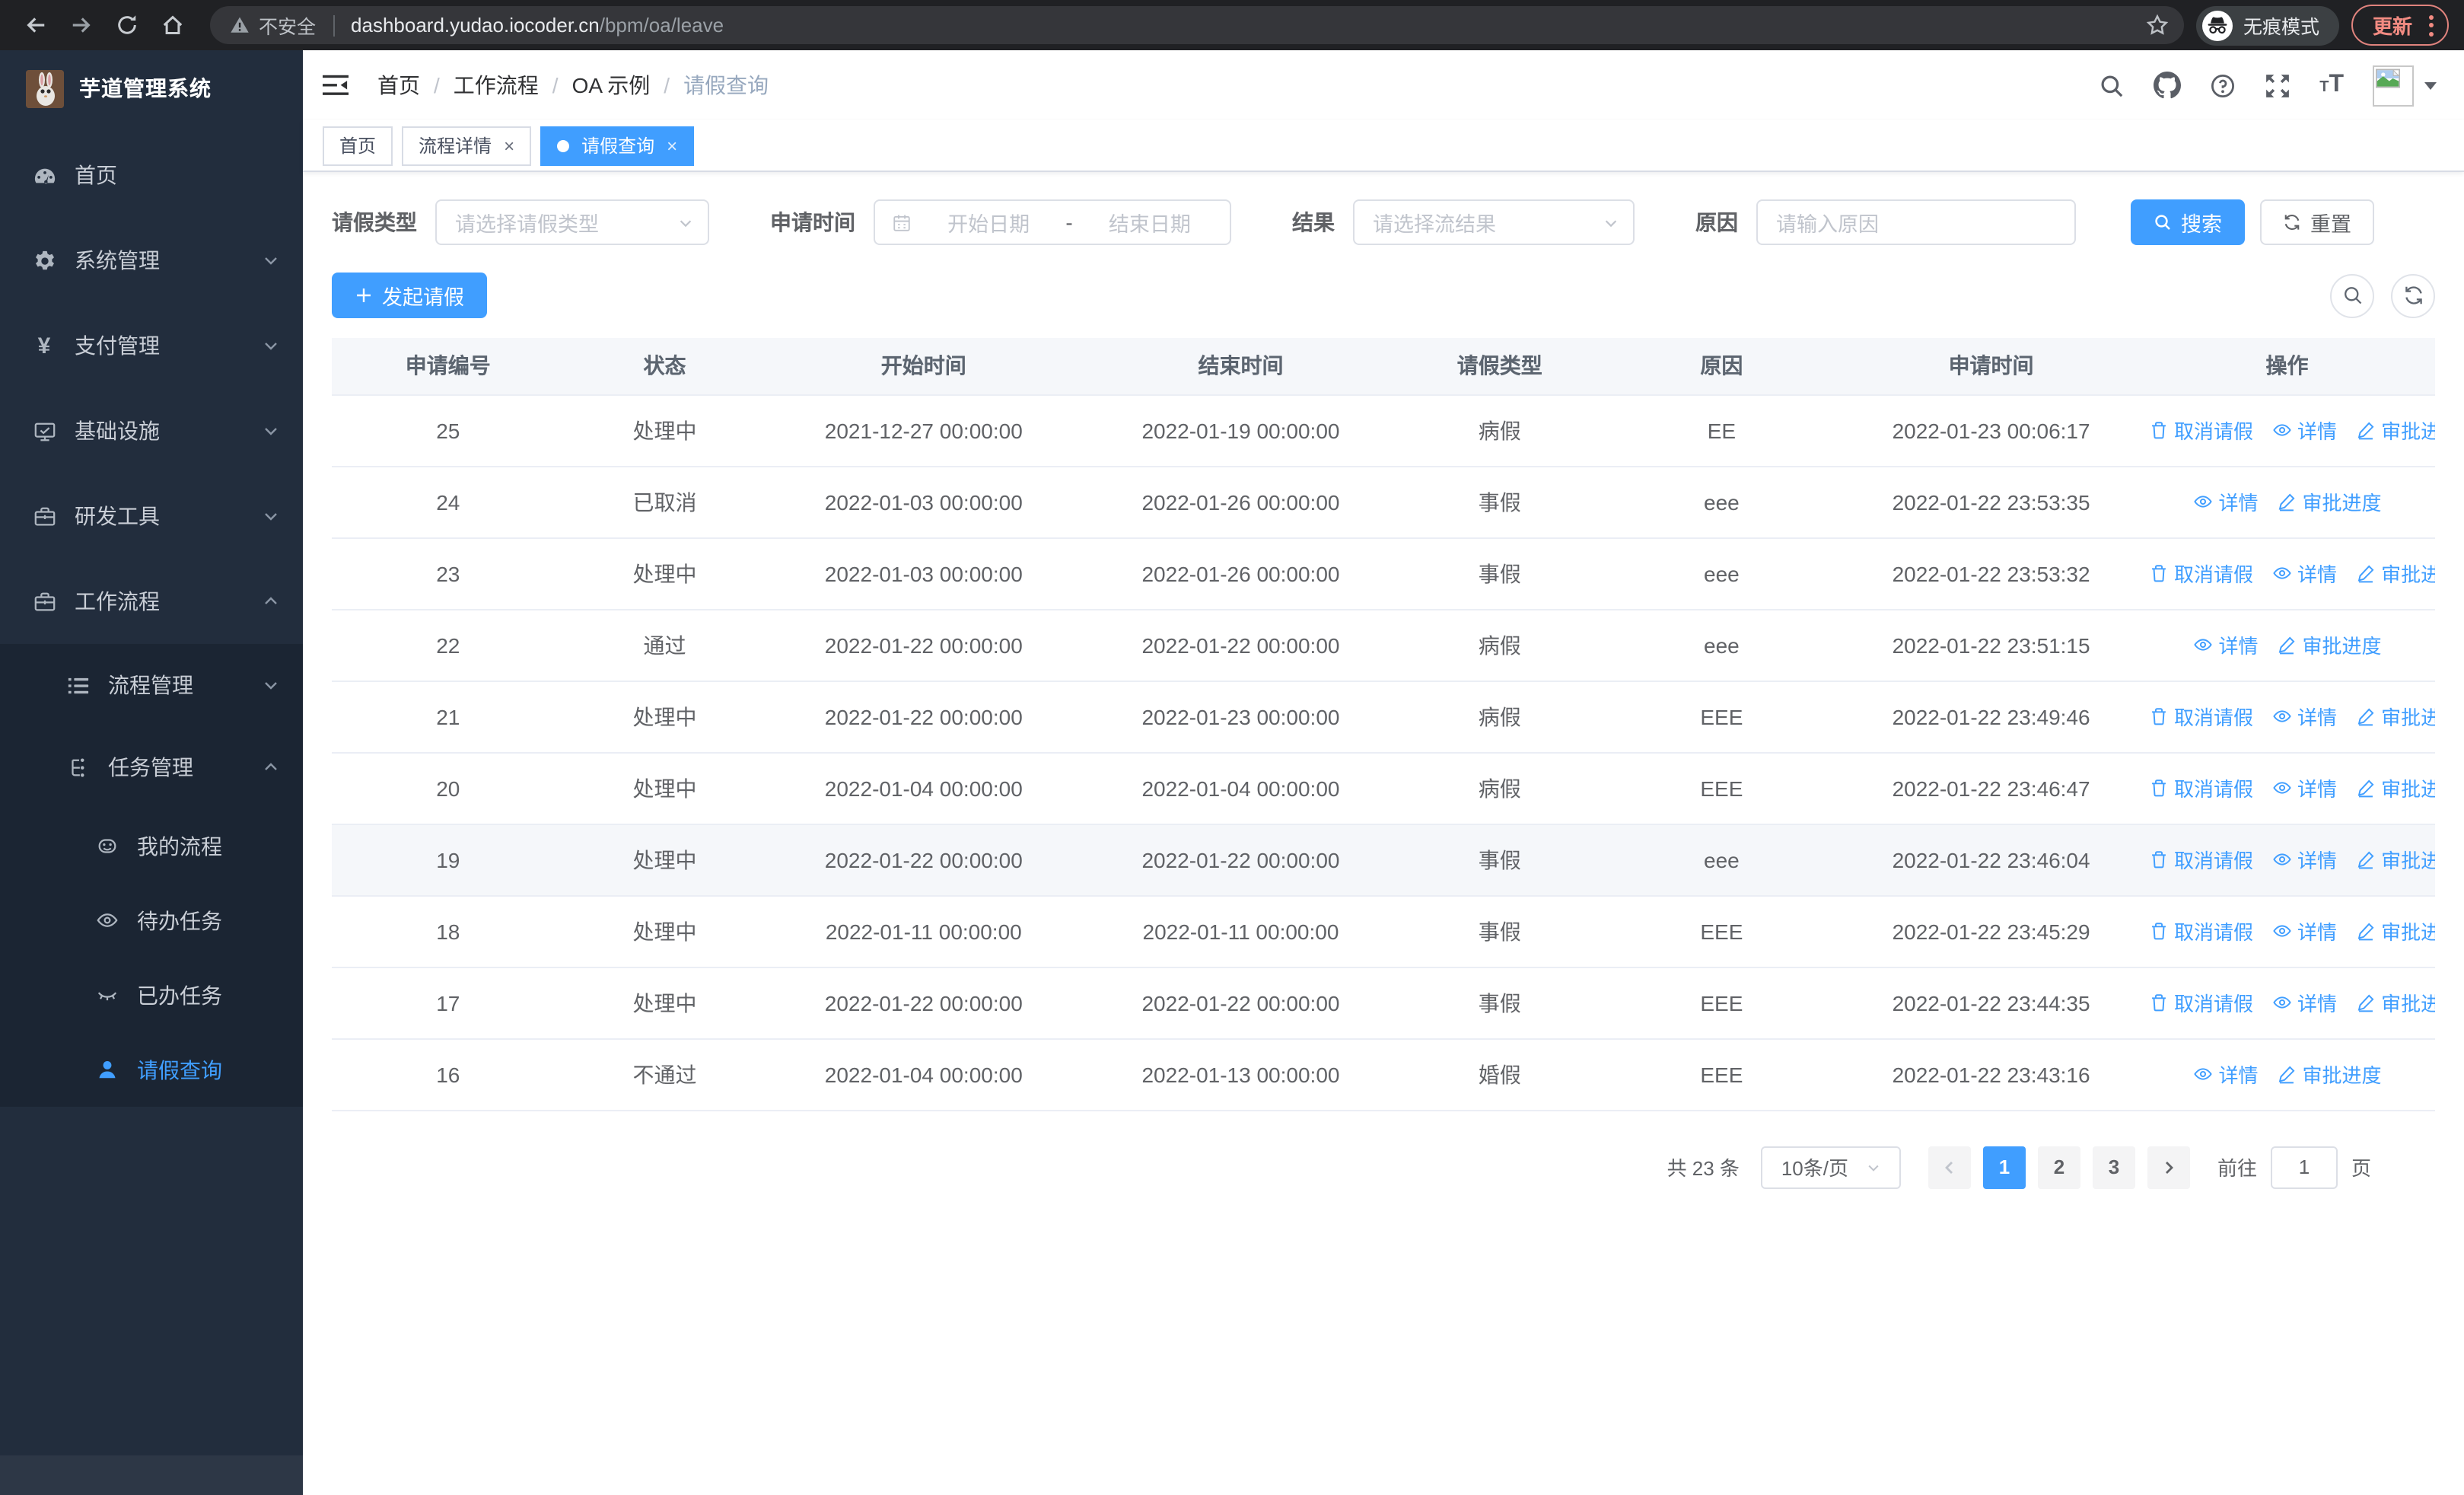  I want to click on sidebar-item-待办任务: 待办任务, so click(151, 921).